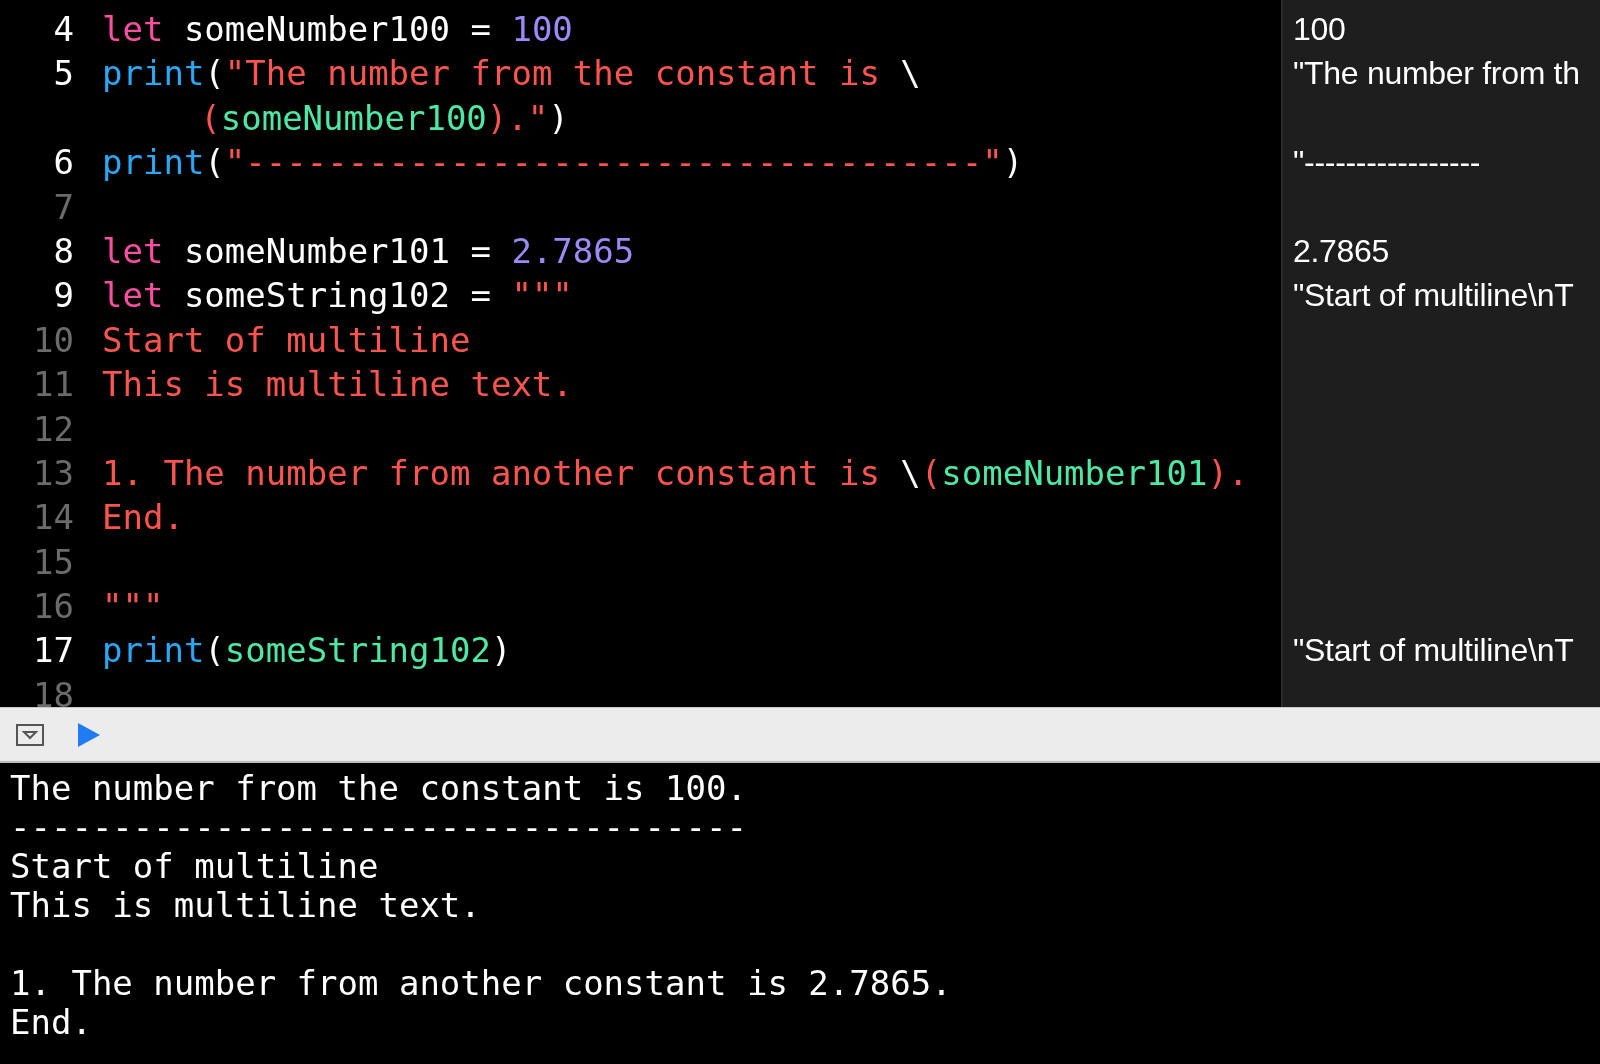  I want to click on line-number: 16, so click(53, 607).